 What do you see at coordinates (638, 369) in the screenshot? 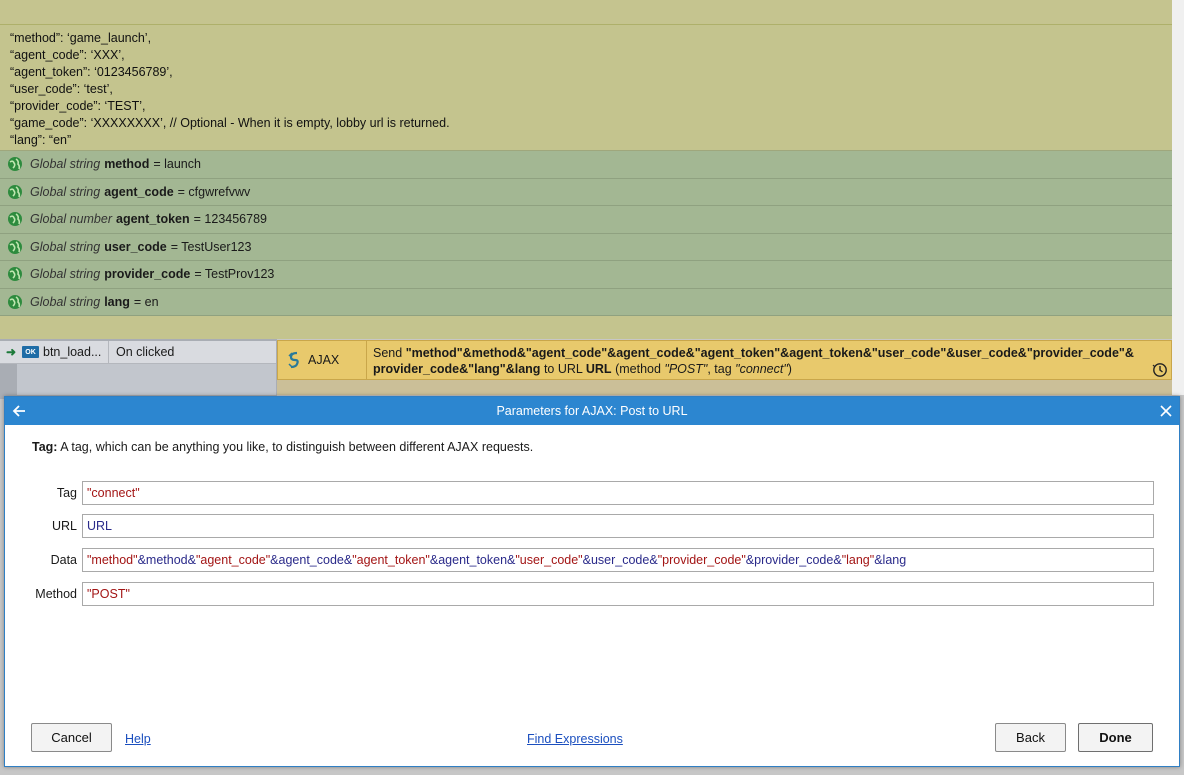
I see `action-method-prefix: (method` at bounding box center [638, 369].